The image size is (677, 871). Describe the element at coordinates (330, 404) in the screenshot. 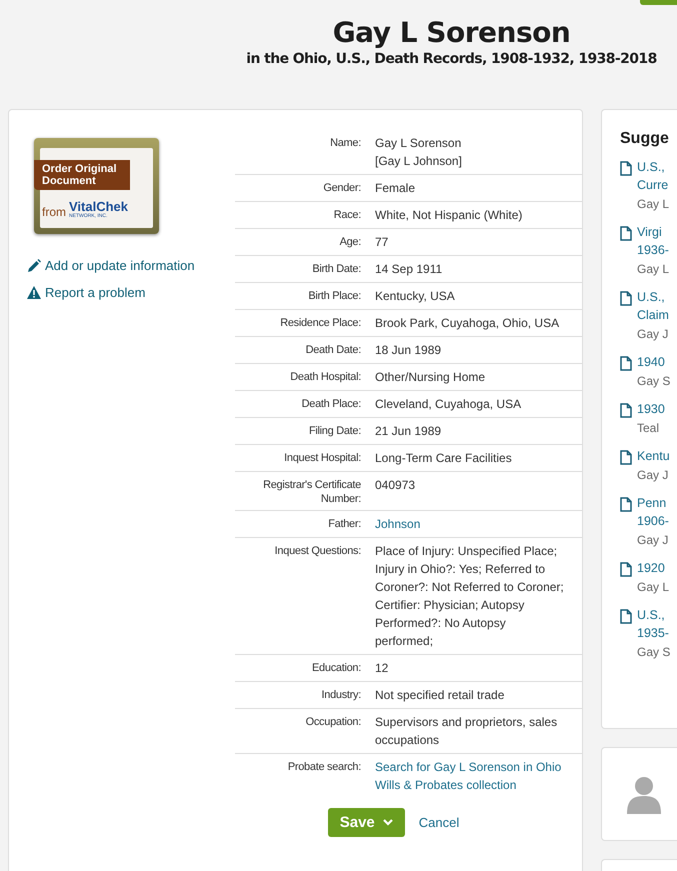

I see `field-label: Death Place:` at that location.